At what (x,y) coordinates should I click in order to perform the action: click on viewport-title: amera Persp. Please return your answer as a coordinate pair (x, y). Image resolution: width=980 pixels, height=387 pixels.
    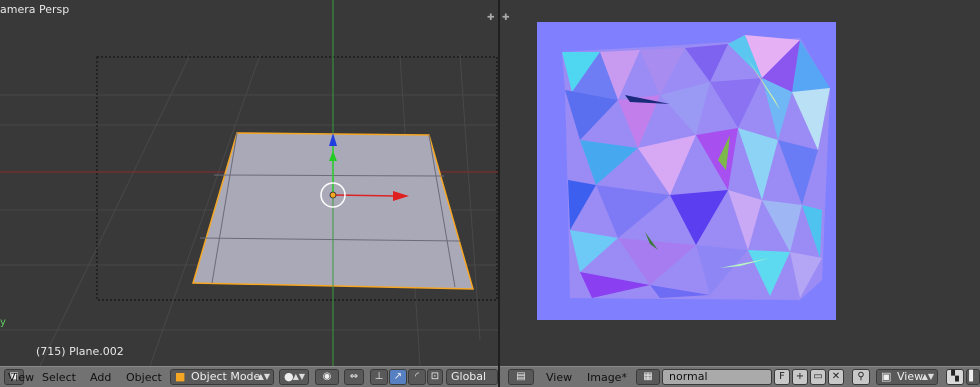
    Looking at the image, I should click on (35, 9).